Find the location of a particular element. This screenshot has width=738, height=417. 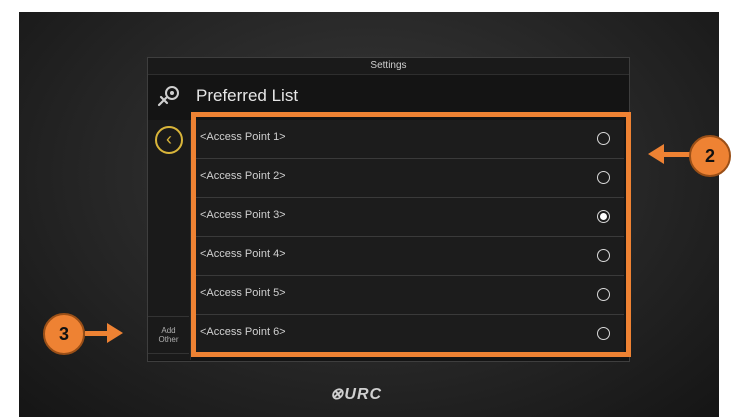

page-title: Preferred List is located at coordinates (247, 95).